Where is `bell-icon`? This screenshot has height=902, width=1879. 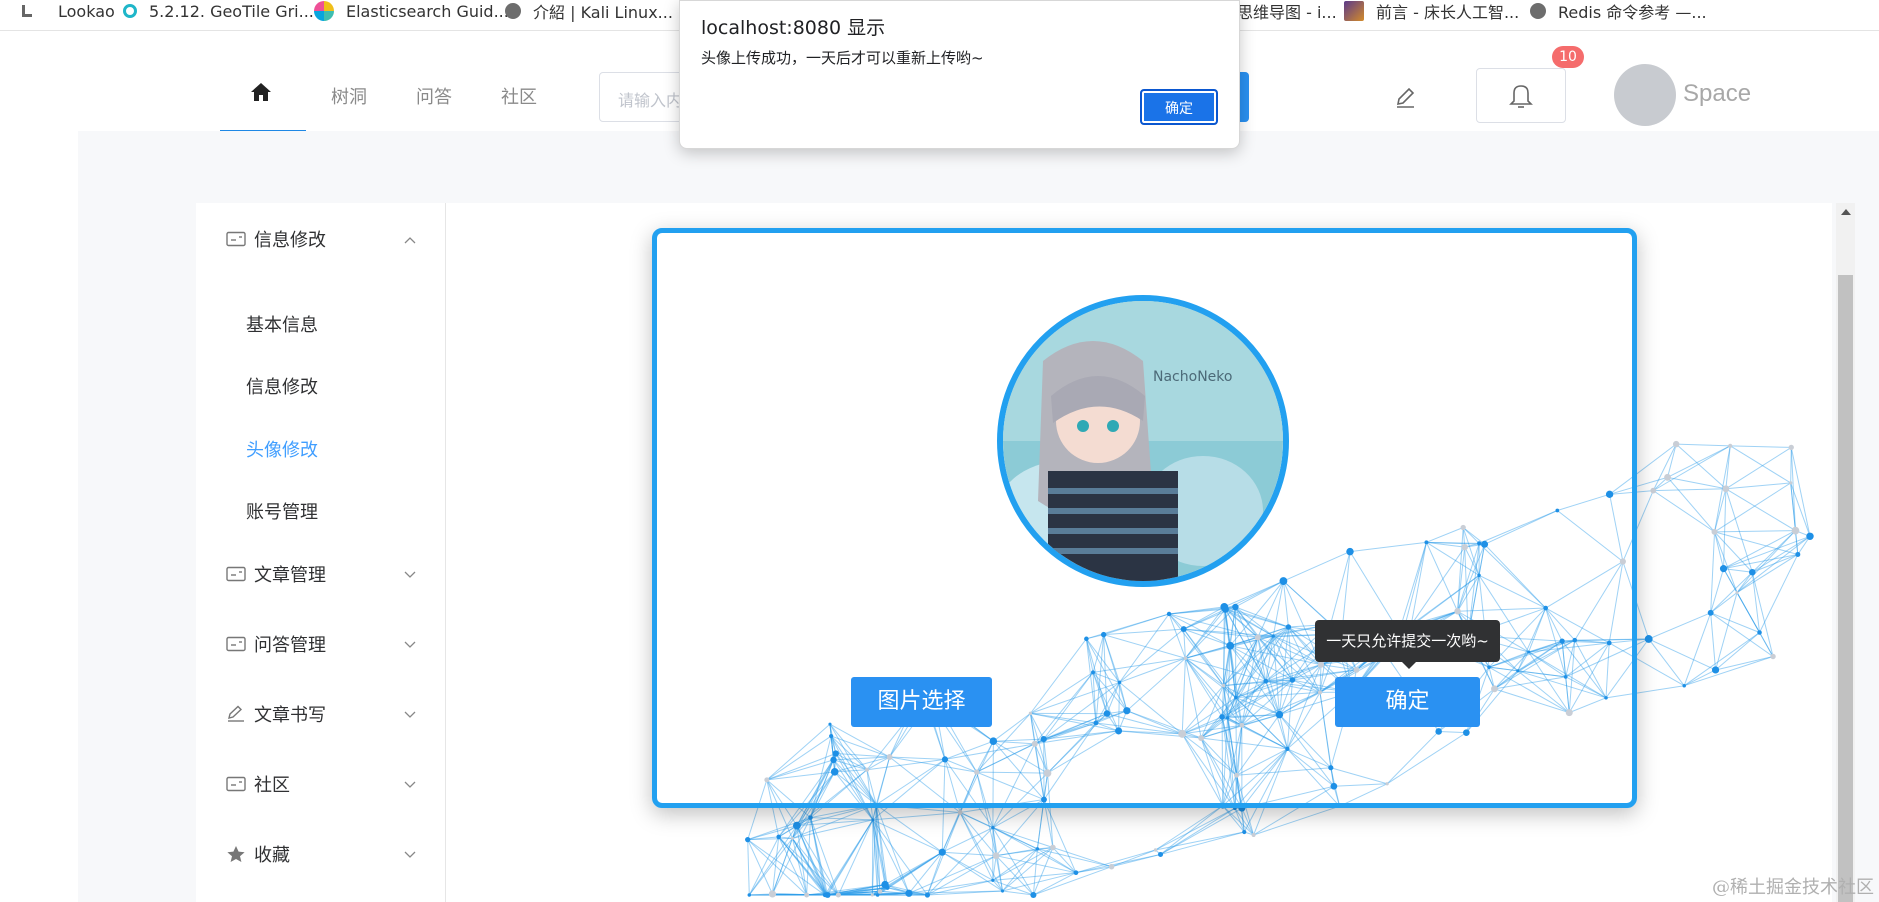 bell-icon is located at coordinates (1521, 96).